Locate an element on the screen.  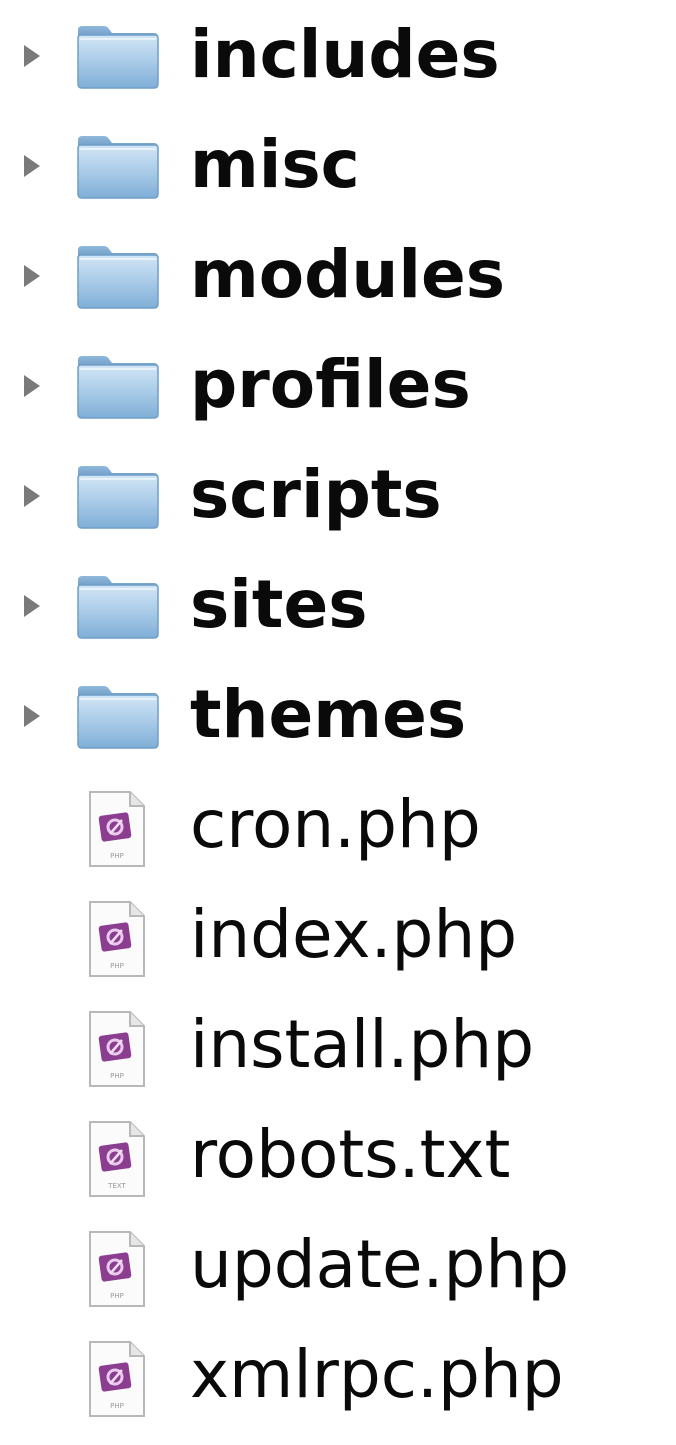
file-row: PHP update.php is located at coordinates (338, 1265).